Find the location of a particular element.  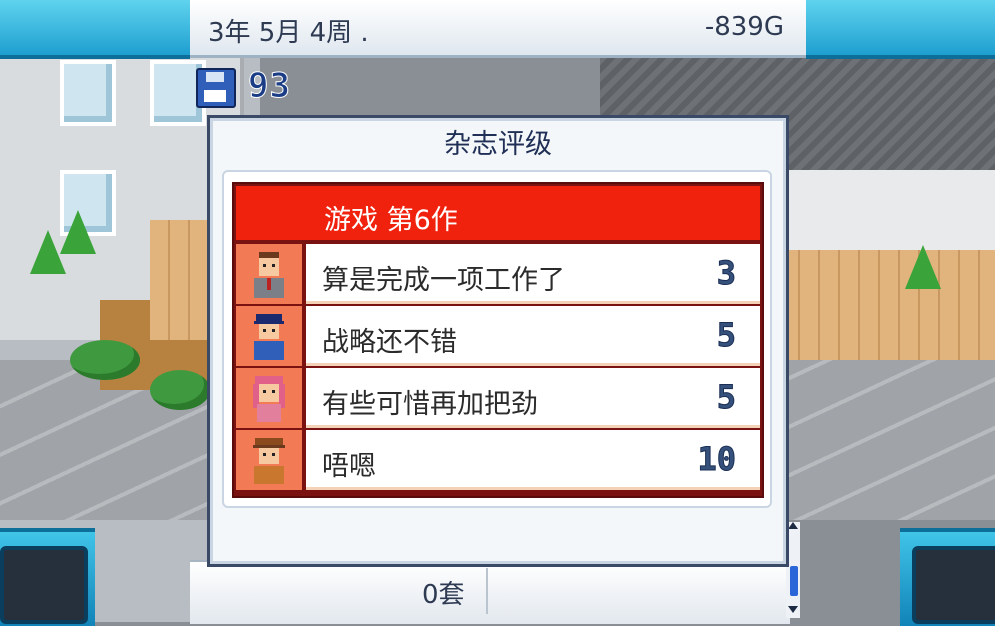

review-row: 有些可惜再加把劲 5 is located at coordinates (498, 398).